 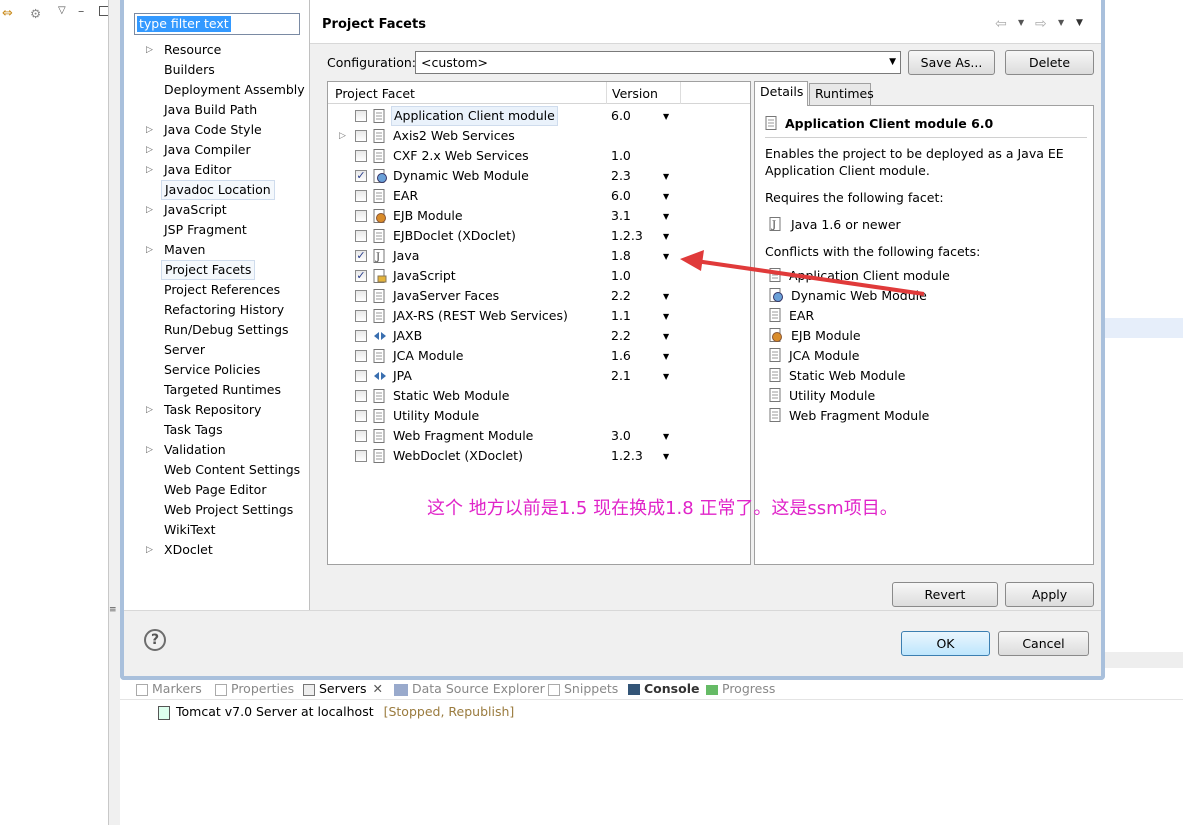 What do you see at coordinates (222, 390) in the screenshot?
I see `nav-item: Targeted Runtimes` at bounding box center [222, 390].